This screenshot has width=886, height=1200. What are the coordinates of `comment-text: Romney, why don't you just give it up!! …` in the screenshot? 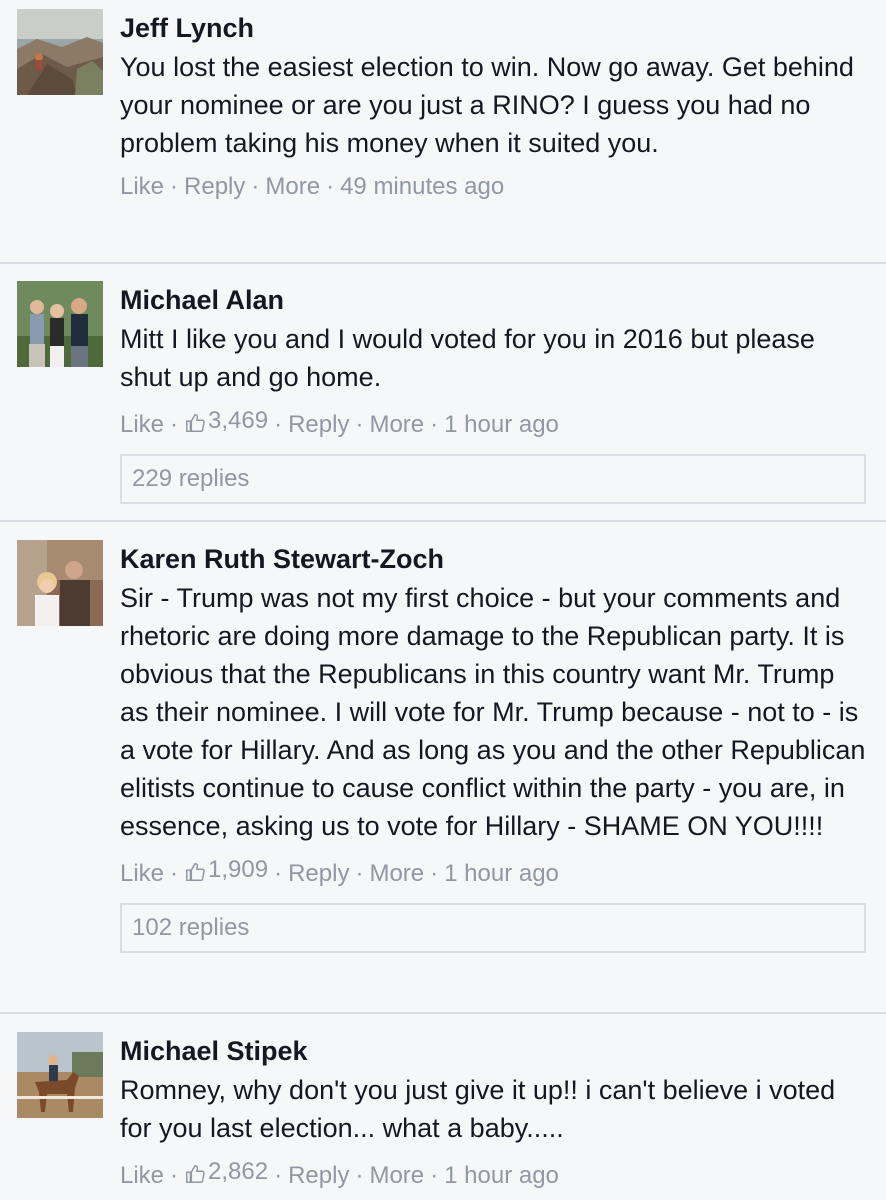 It's located at (478, 1109).